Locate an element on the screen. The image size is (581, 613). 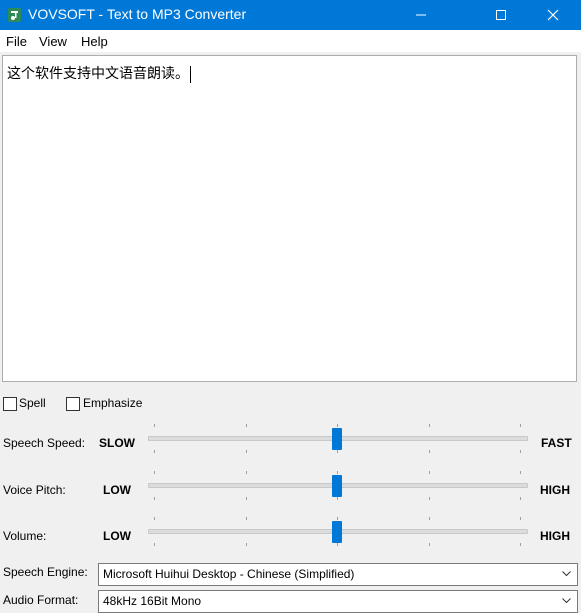
spell-label: Spell is located at coordinates (32, 403).